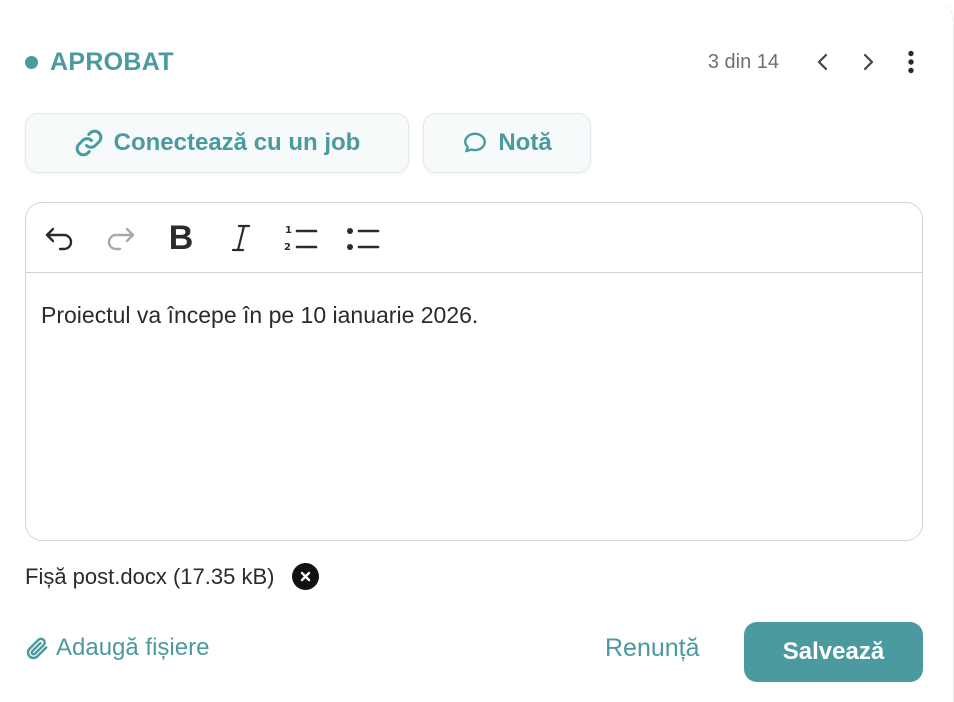 This screenshot has width=954, height=702. Describe the element at coordinates (475, 142) in the screenshot. I see `speech-bubble-icon` at that location.